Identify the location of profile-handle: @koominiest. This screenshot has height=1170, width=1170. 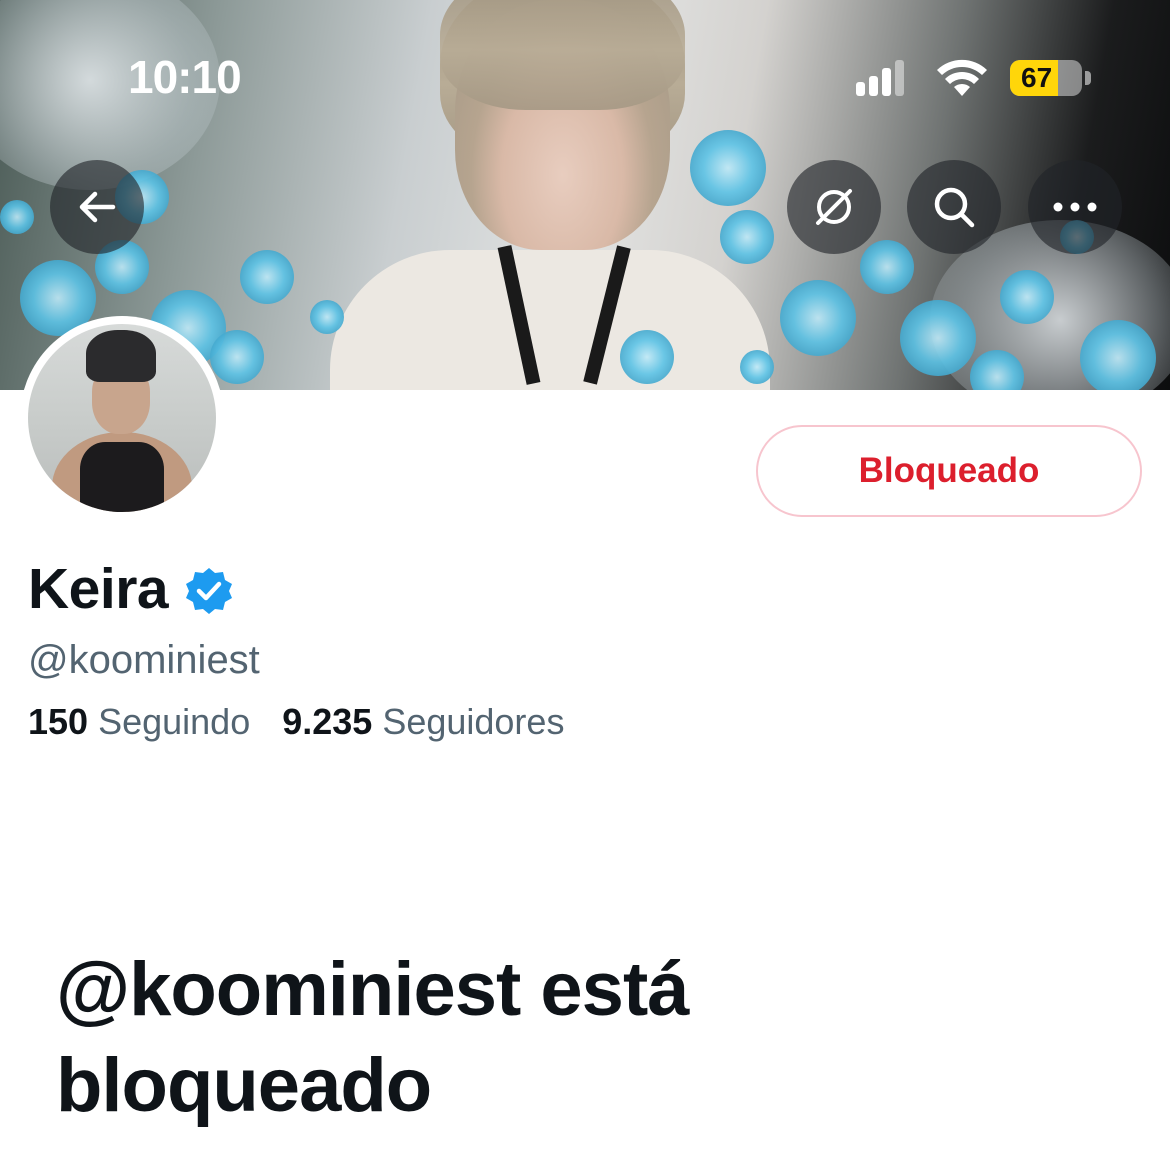
(144, 660).